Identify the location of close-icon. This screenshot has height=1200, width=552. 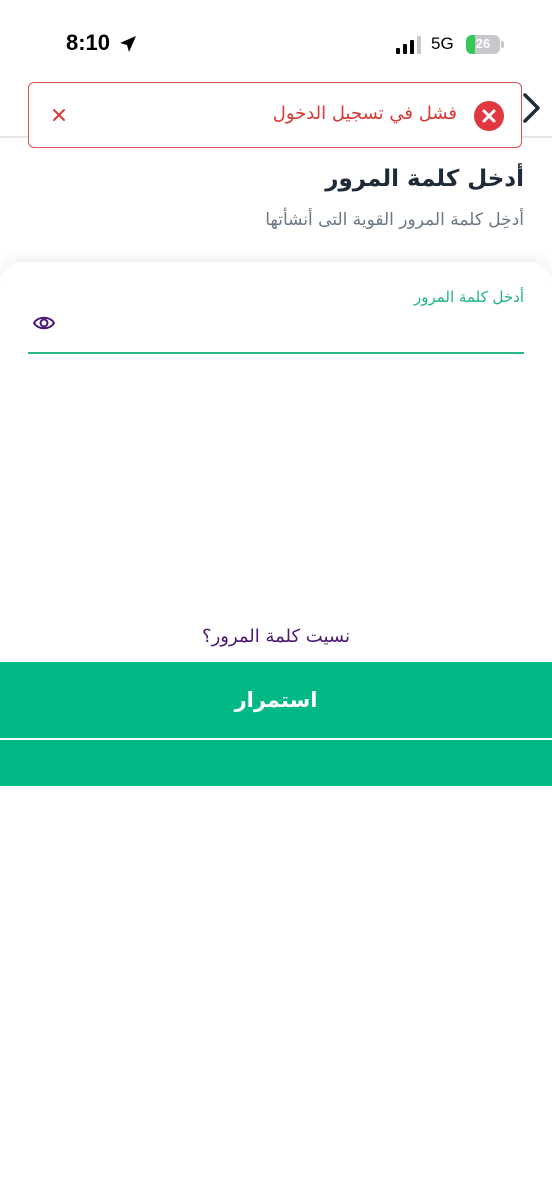
(59, 115).